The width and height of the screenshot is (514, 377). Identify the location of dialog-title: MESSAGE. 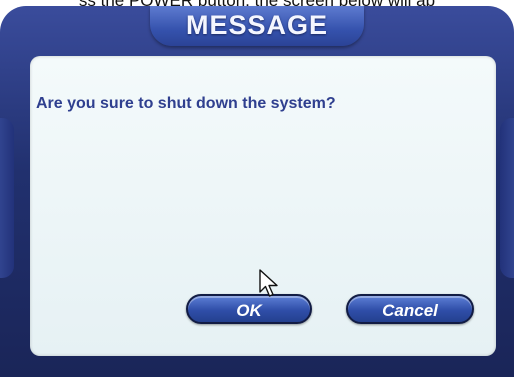
(257, 25).